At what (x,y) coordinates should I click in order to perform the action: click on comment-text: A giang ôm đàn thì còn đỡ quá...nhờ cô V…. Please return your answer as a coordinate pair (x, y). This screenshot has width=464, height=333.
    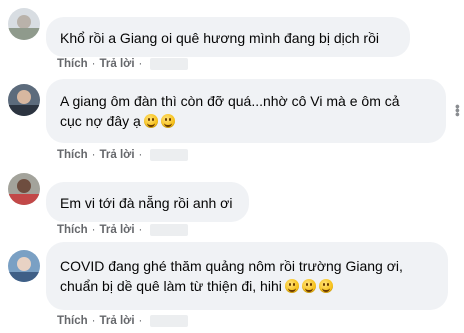
    Looking at the image, I should click on (230, 111).